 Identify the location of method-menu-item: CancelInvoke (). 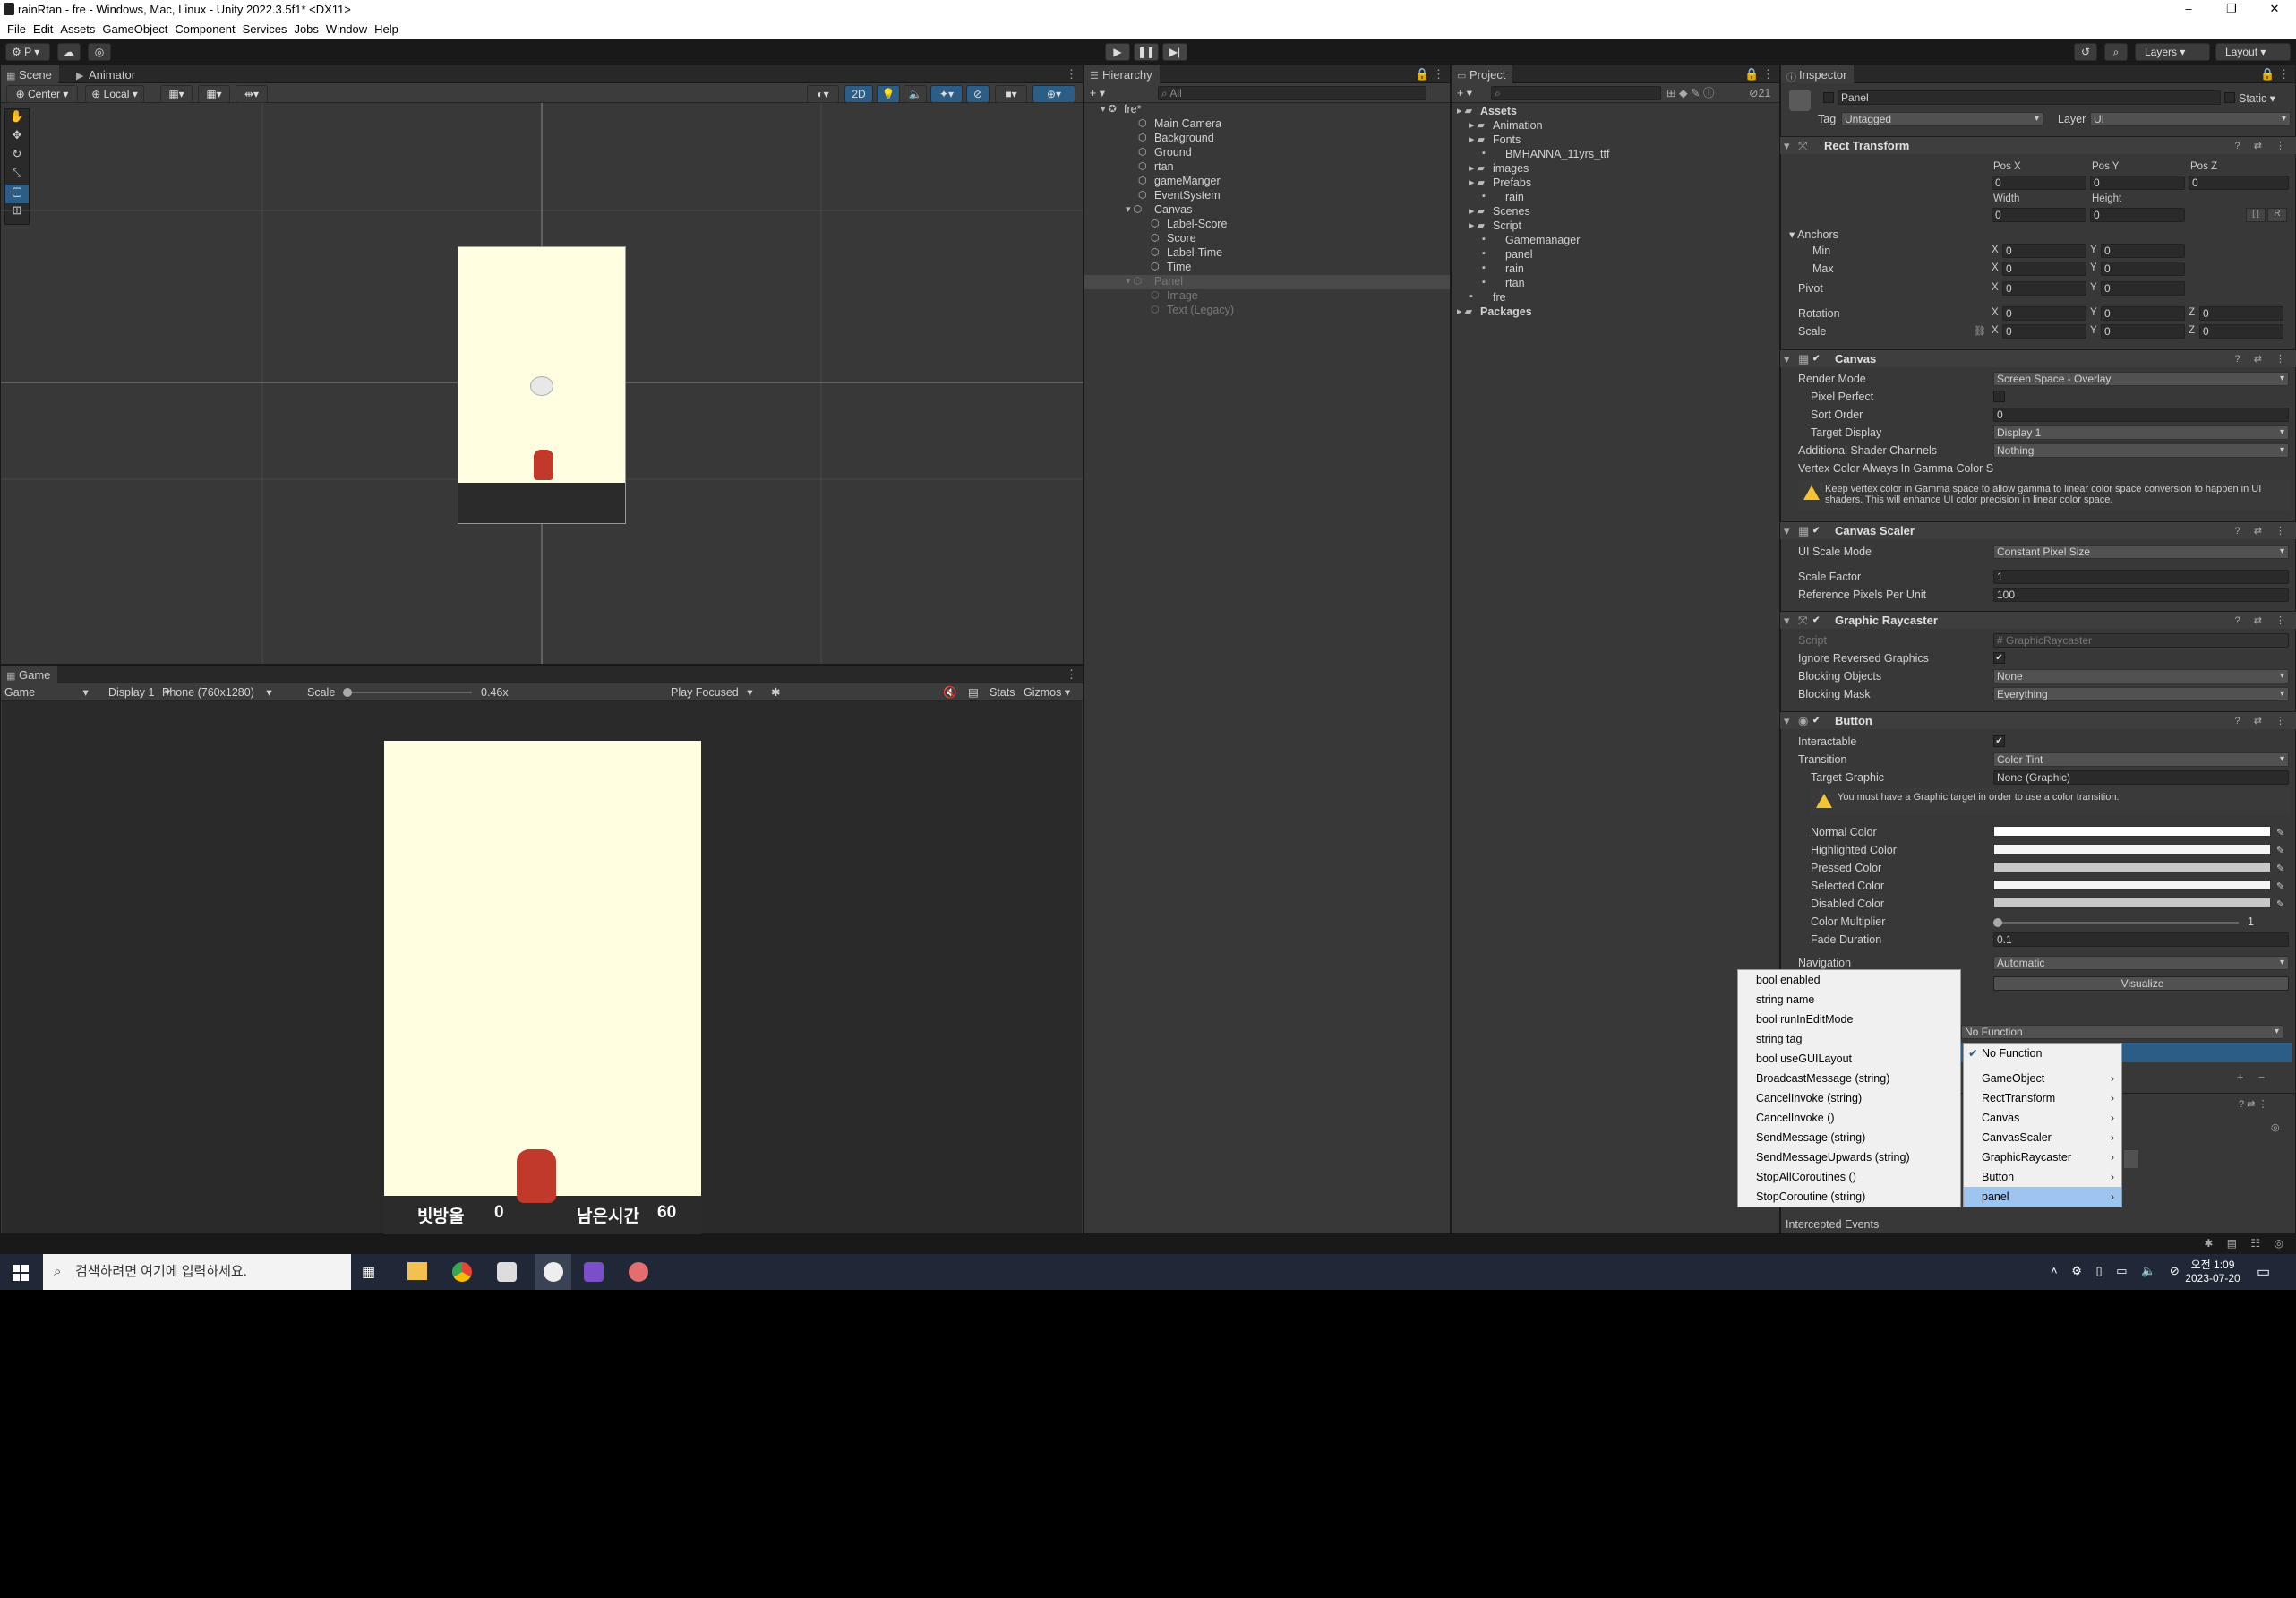
(1849, 1118).